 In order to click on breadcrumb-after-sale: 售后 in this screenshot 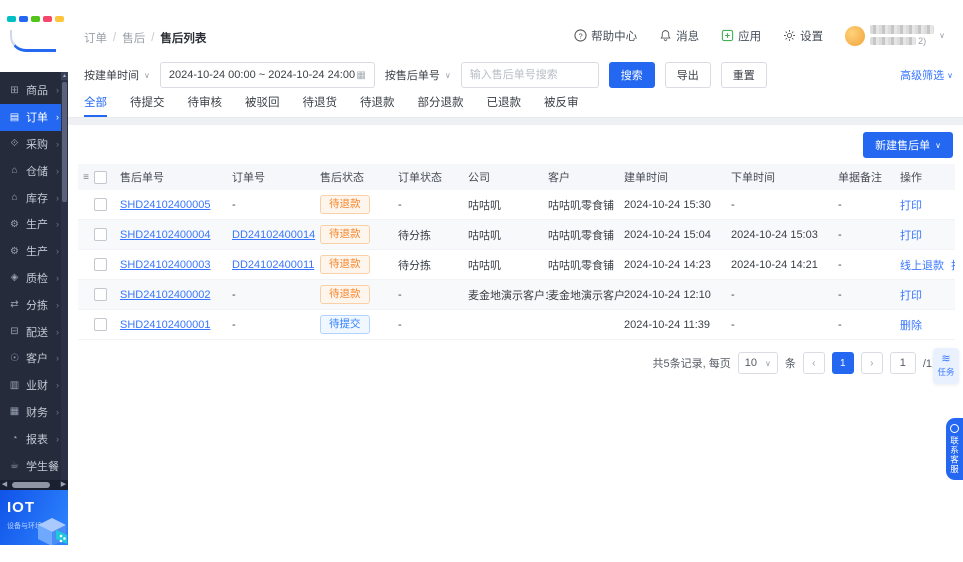, I will do `click(133, 38)`.